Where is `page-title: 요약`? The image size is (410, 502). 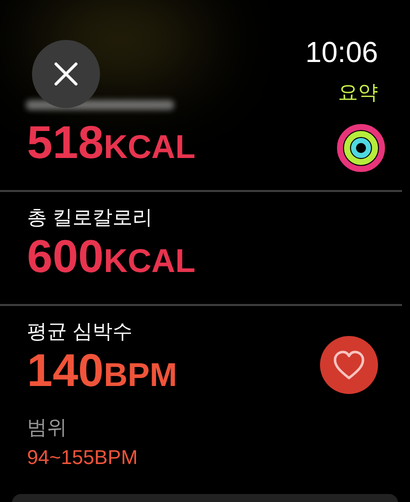 page-title: 요약 is located at coordinates (358, 93).